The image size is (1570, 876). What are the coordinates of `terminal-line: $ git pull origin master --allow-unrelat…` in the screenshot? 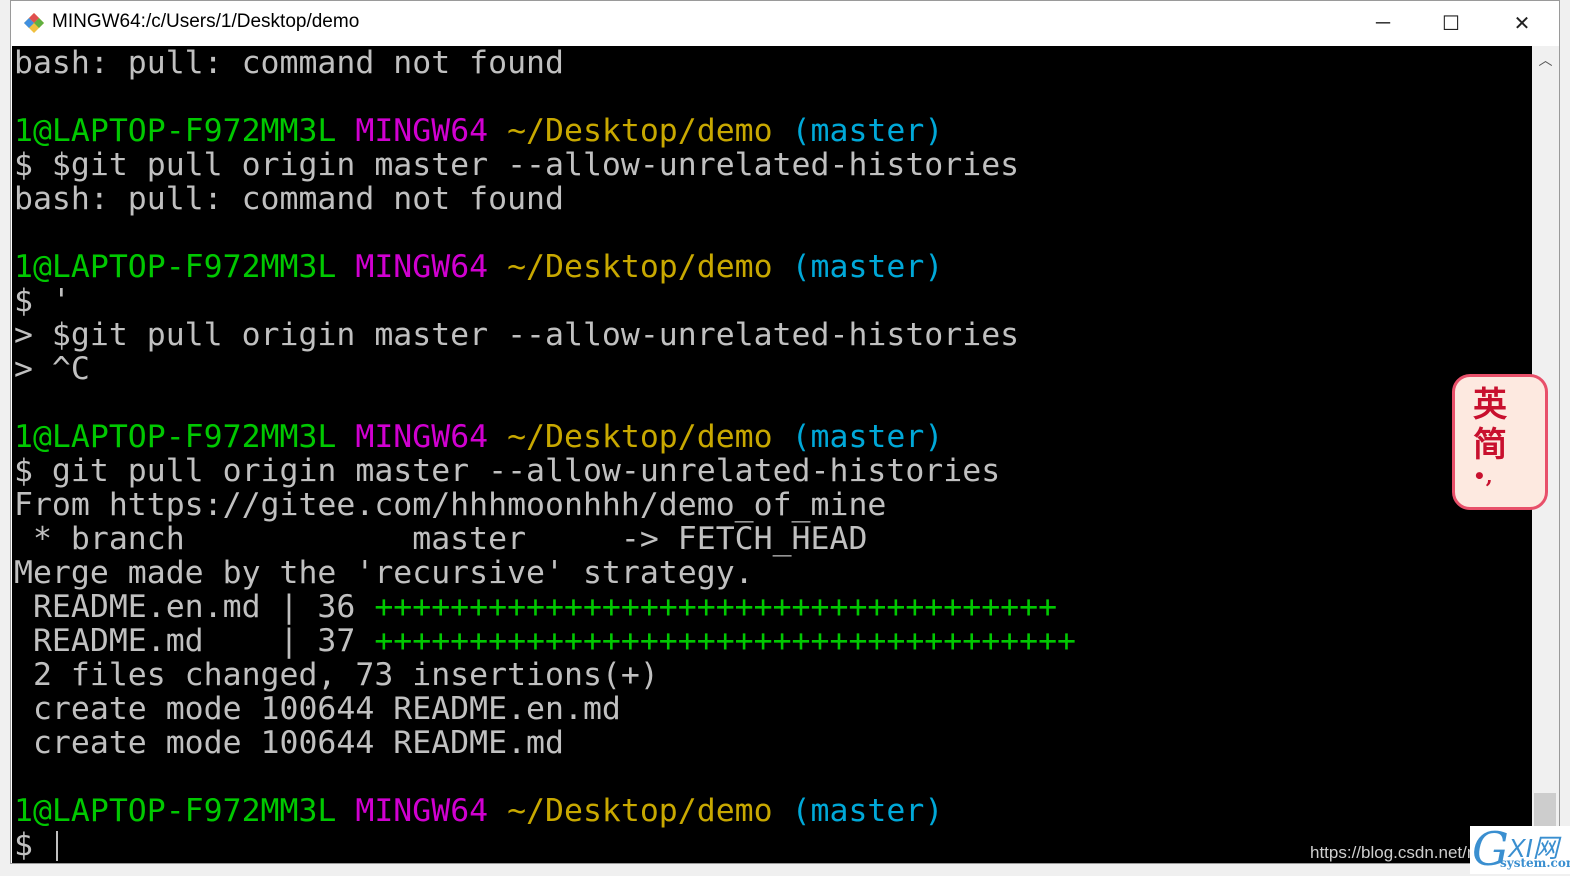 It's located at (772, 471).